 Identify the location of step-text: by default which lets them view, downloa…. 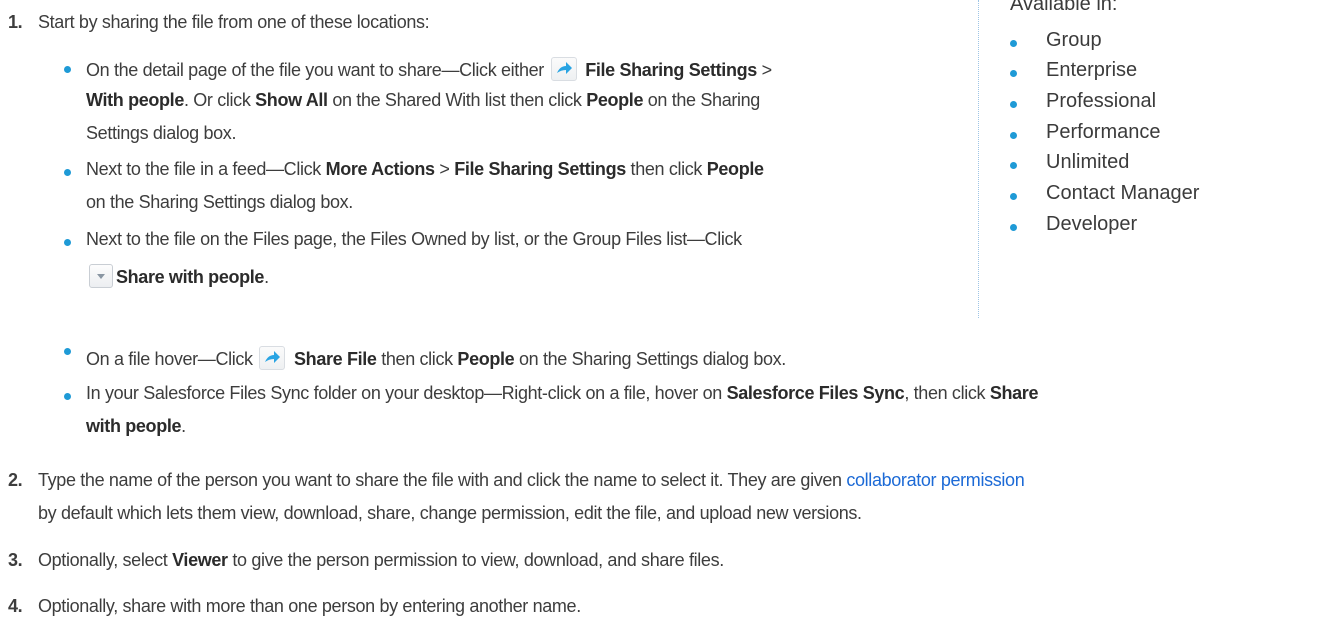
(450, 513).